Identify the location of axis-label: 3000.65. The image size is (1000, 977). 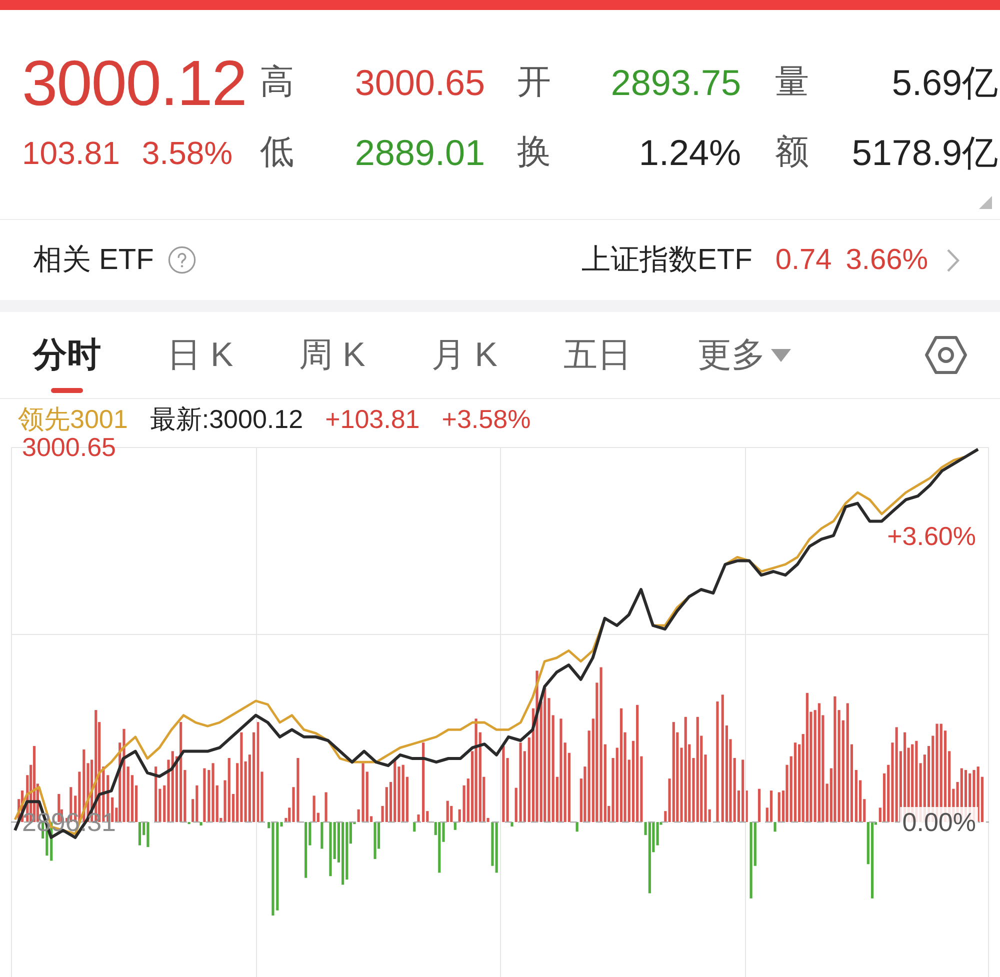
(69, 447).